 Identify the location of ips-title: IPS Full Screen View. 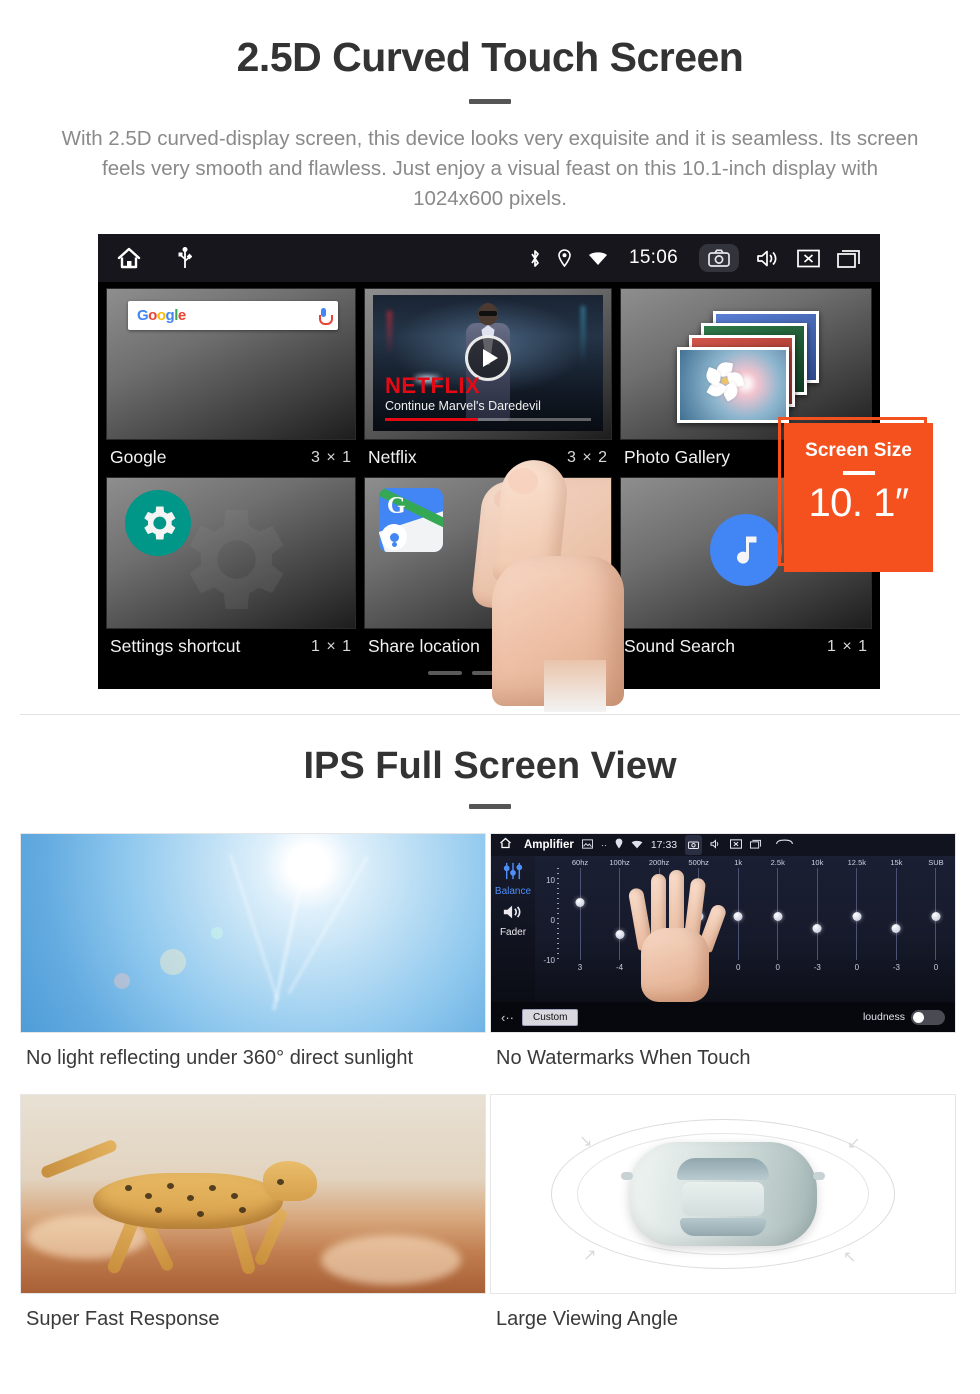
(490, 766).